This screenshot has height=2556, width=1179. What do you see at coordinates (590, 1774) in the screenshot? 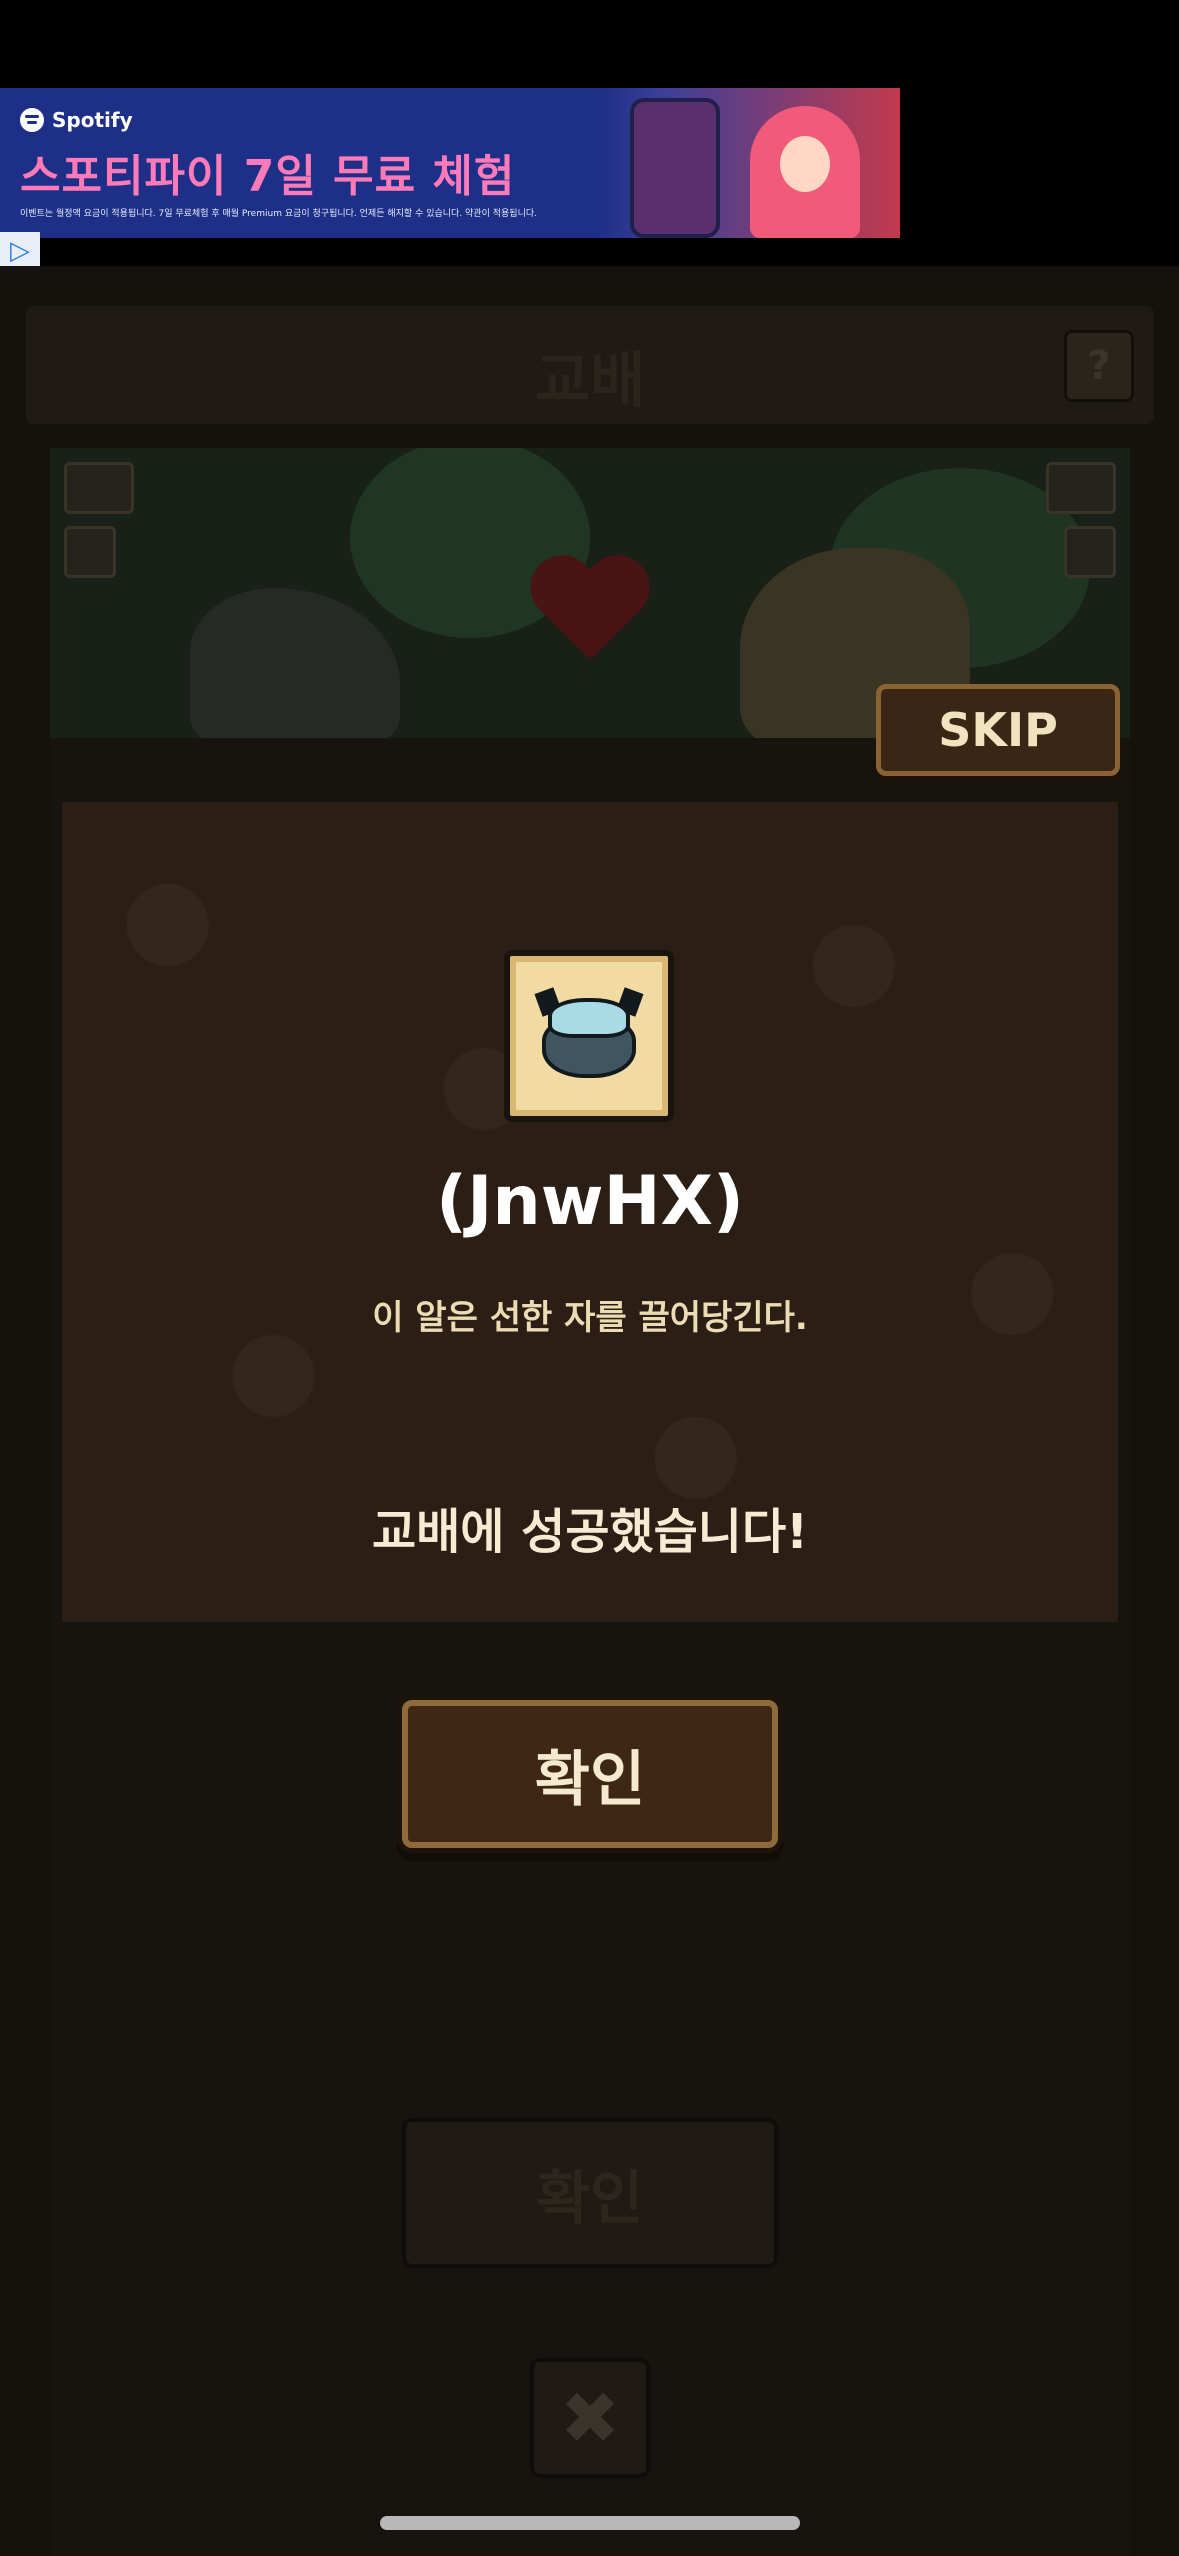
I see `confirm-button: 확인` at bounding box center [590, 1774].